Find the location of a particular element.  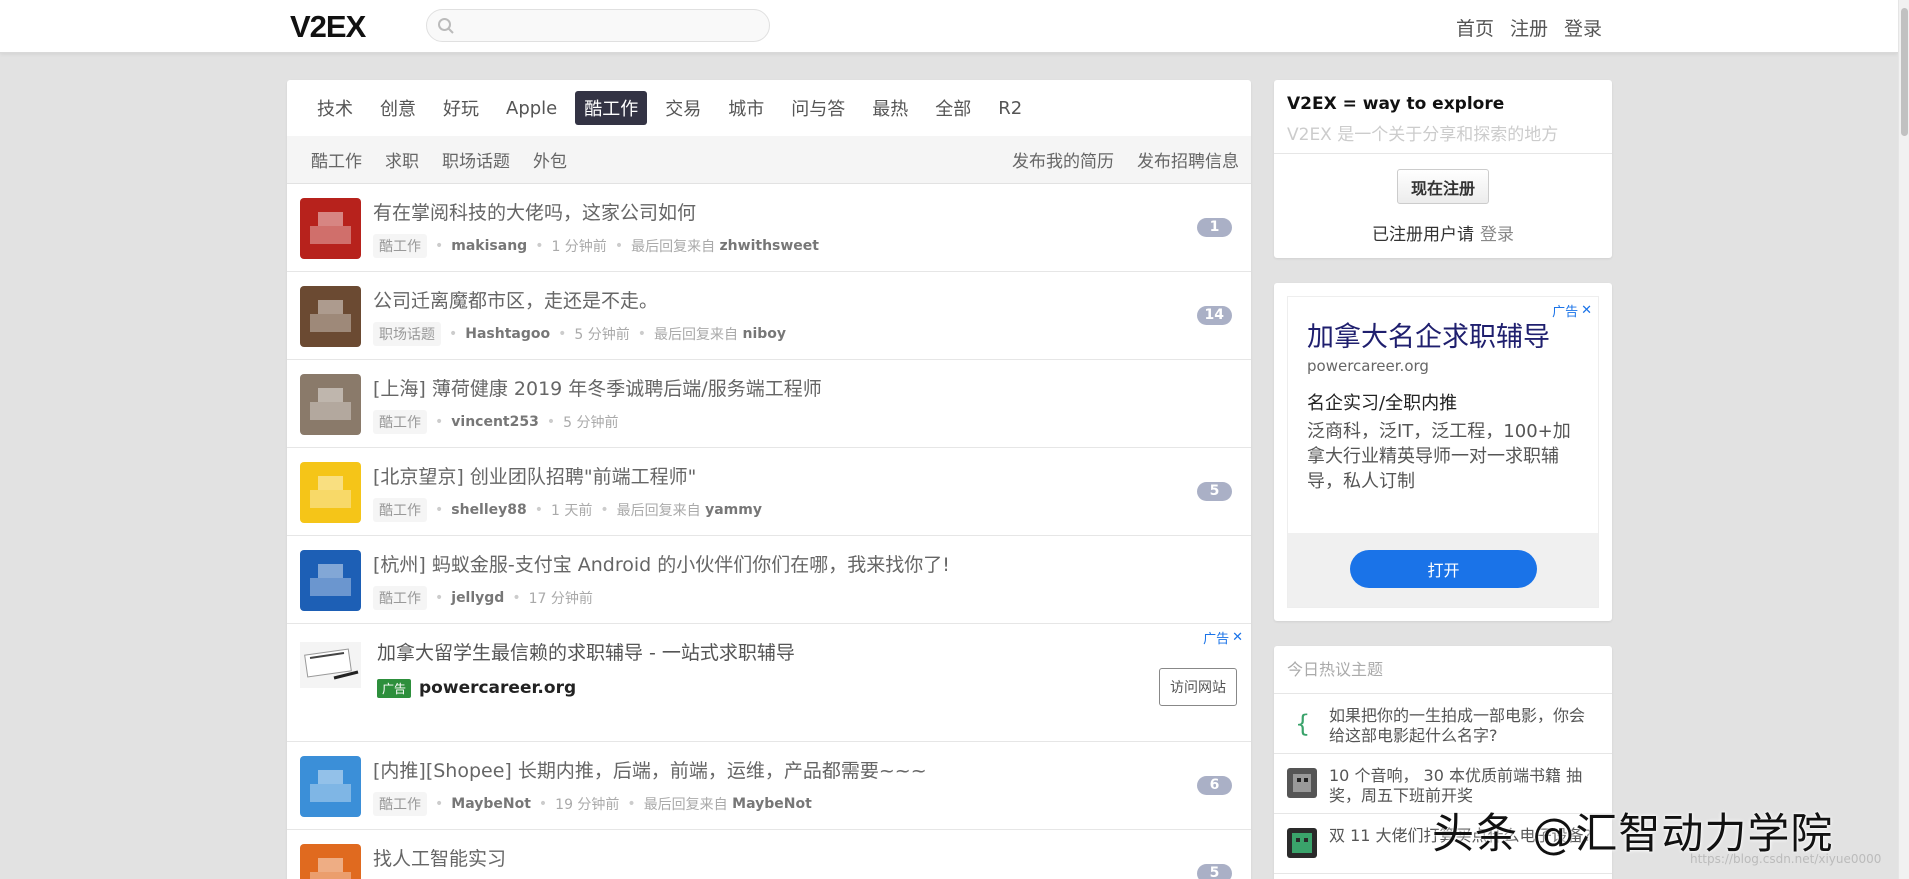

tab-hot: 最热 is located at coordinates (890, 108).